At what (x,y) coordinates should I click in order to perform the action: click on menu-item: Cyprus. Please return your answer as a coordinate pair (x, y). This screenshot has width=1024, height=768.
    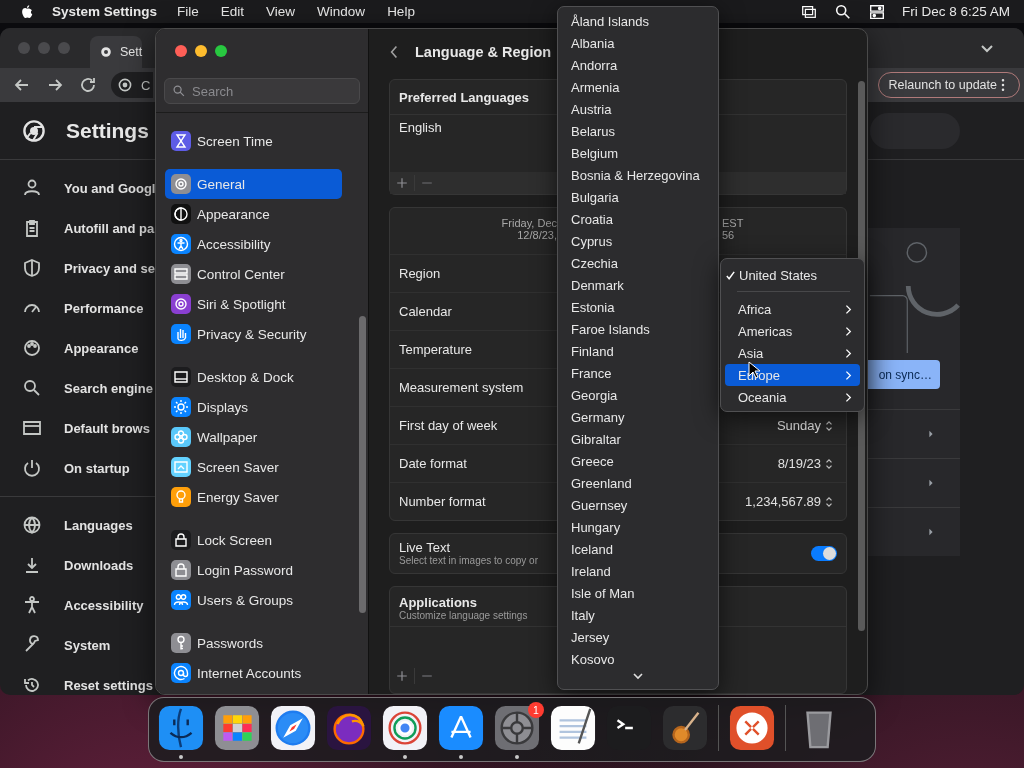
    Looking at the image, I should click on (638, 242).